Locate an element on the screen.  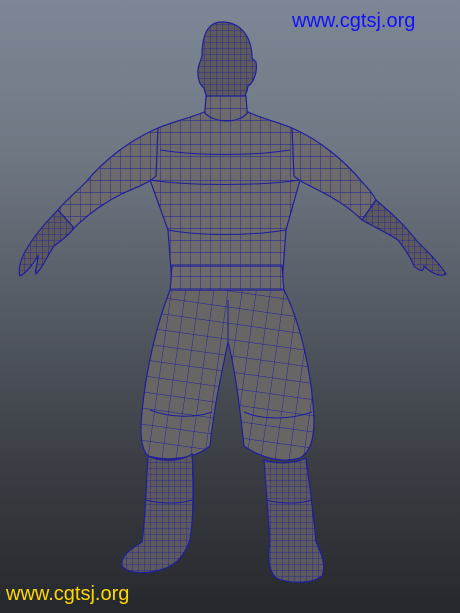
left-hand-mesh is located at coordinates (46, 243).